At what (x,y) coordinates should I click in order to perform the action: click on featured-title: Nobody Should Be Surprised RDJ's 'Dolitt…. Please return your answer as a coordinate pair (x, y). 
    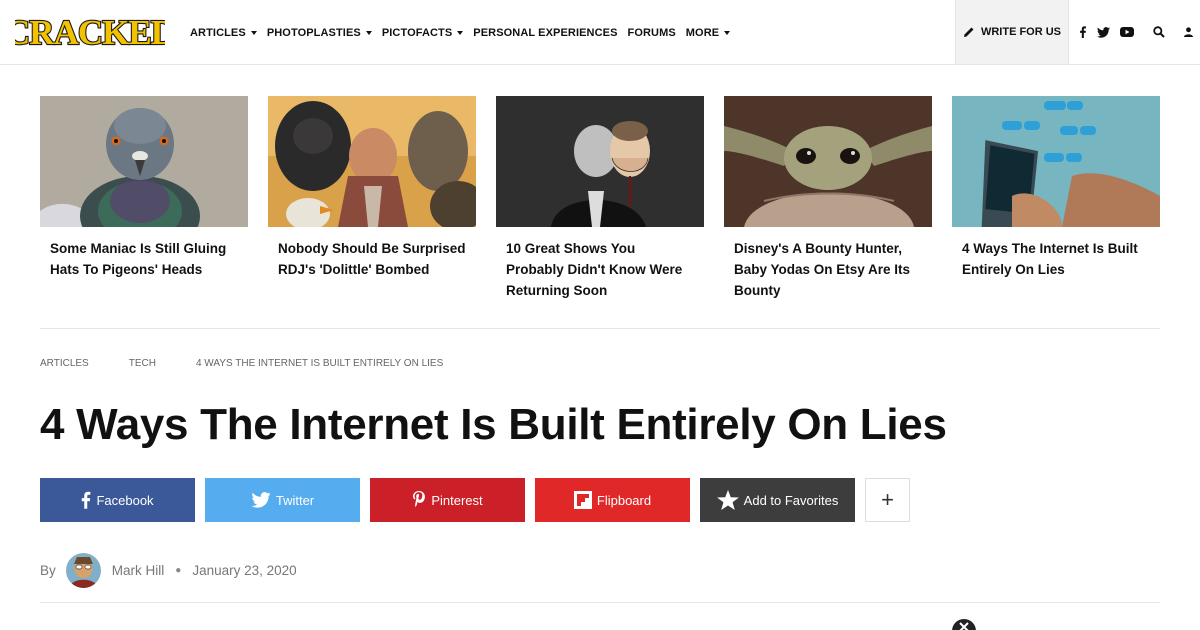
    Looking at the image, I should click on (372, 259).